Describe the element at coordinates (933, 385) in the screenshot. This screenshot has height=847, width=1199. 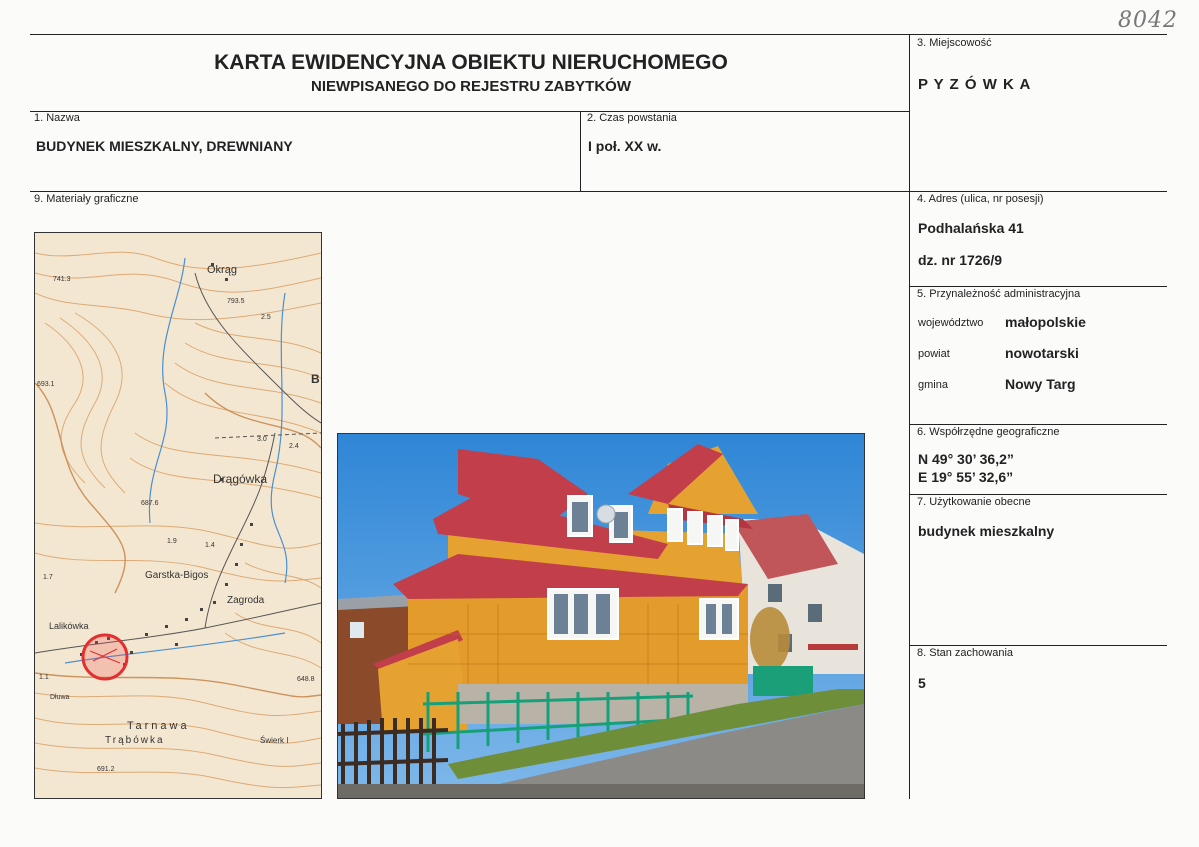
I see `admin-key-commune: gmina` at that location.